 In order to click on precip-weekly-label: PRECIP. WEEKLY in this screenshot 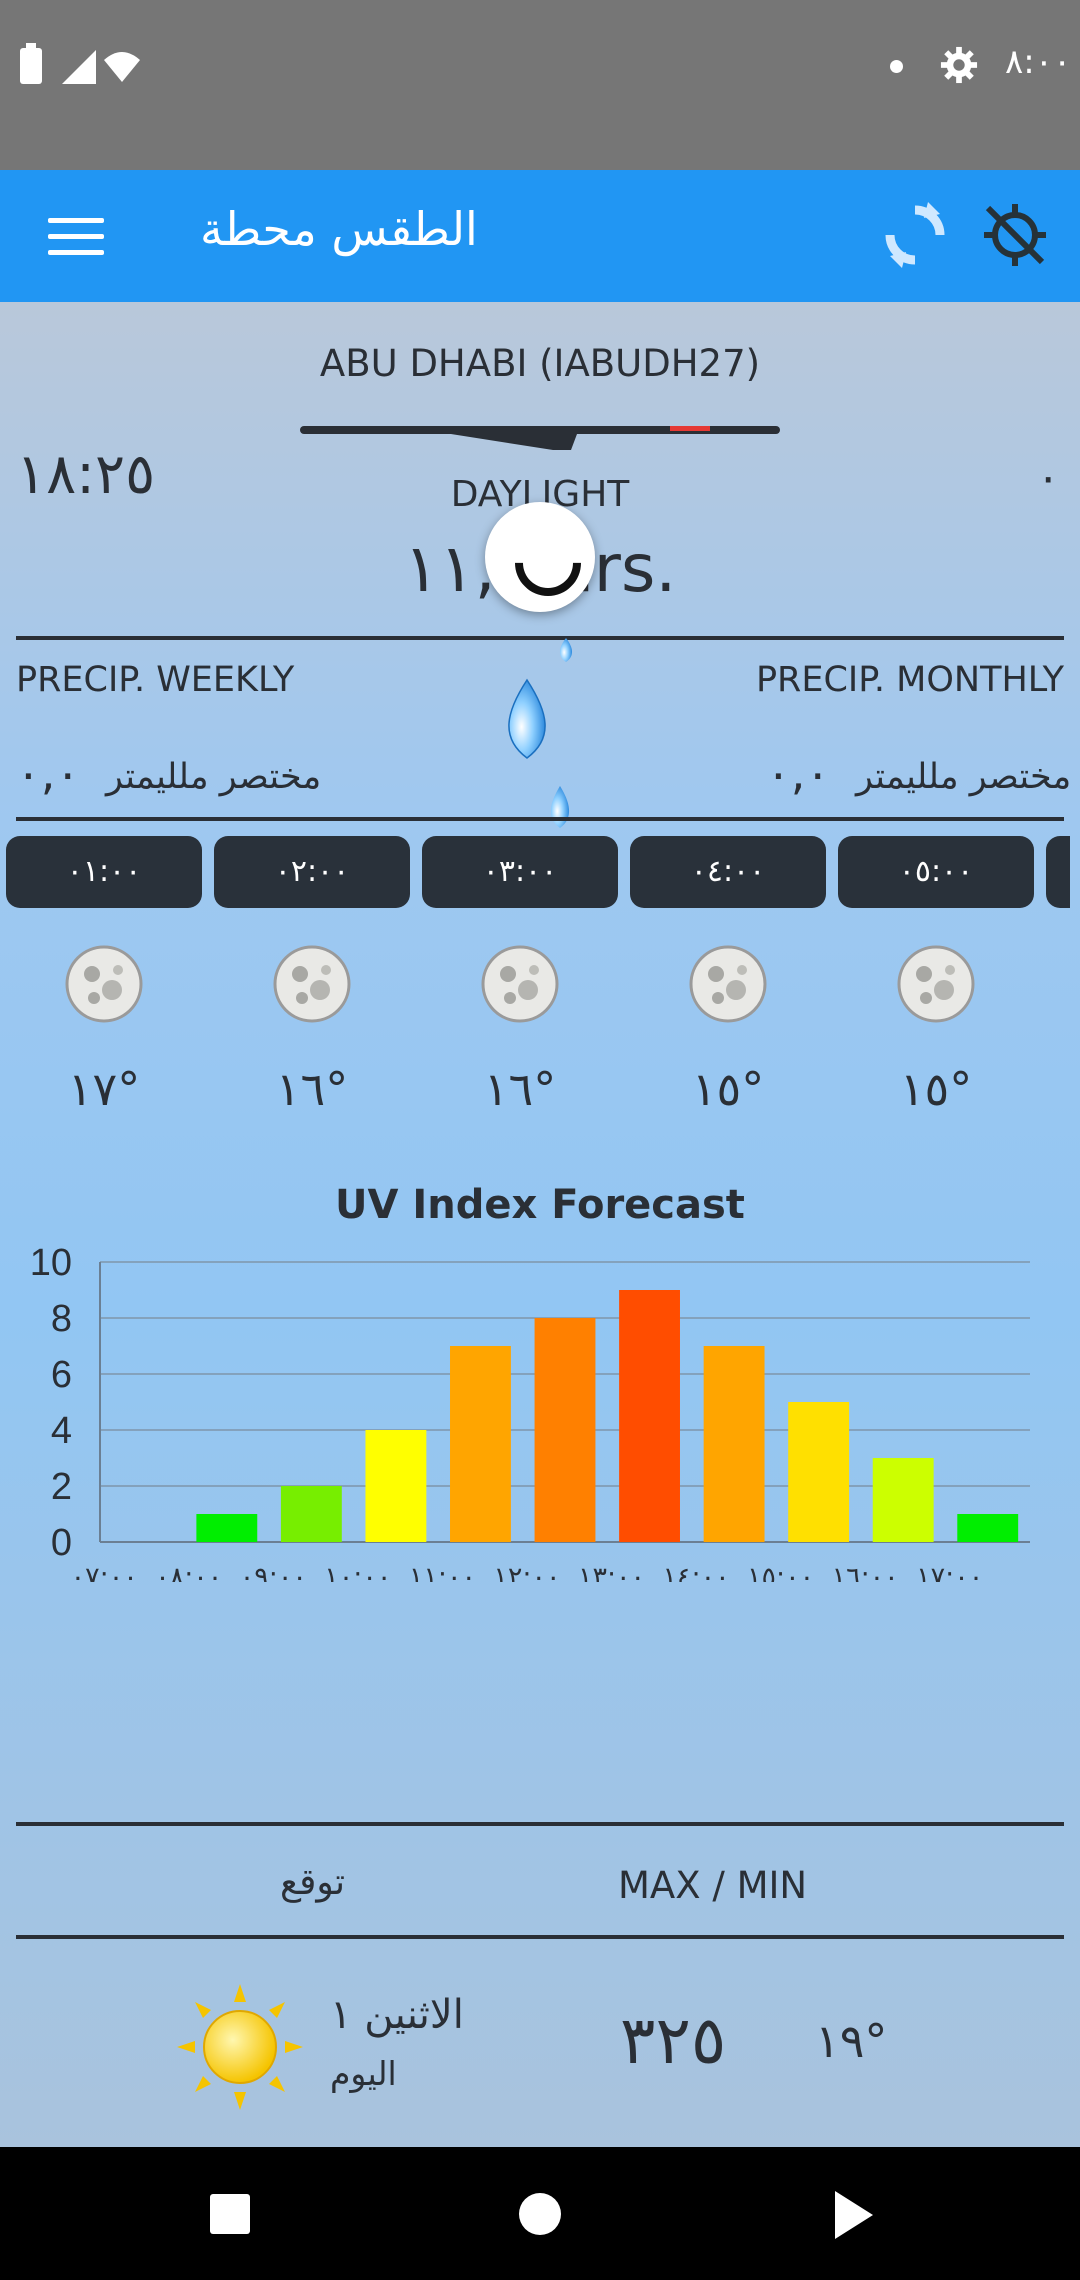, I will do `click(155, 680)`.